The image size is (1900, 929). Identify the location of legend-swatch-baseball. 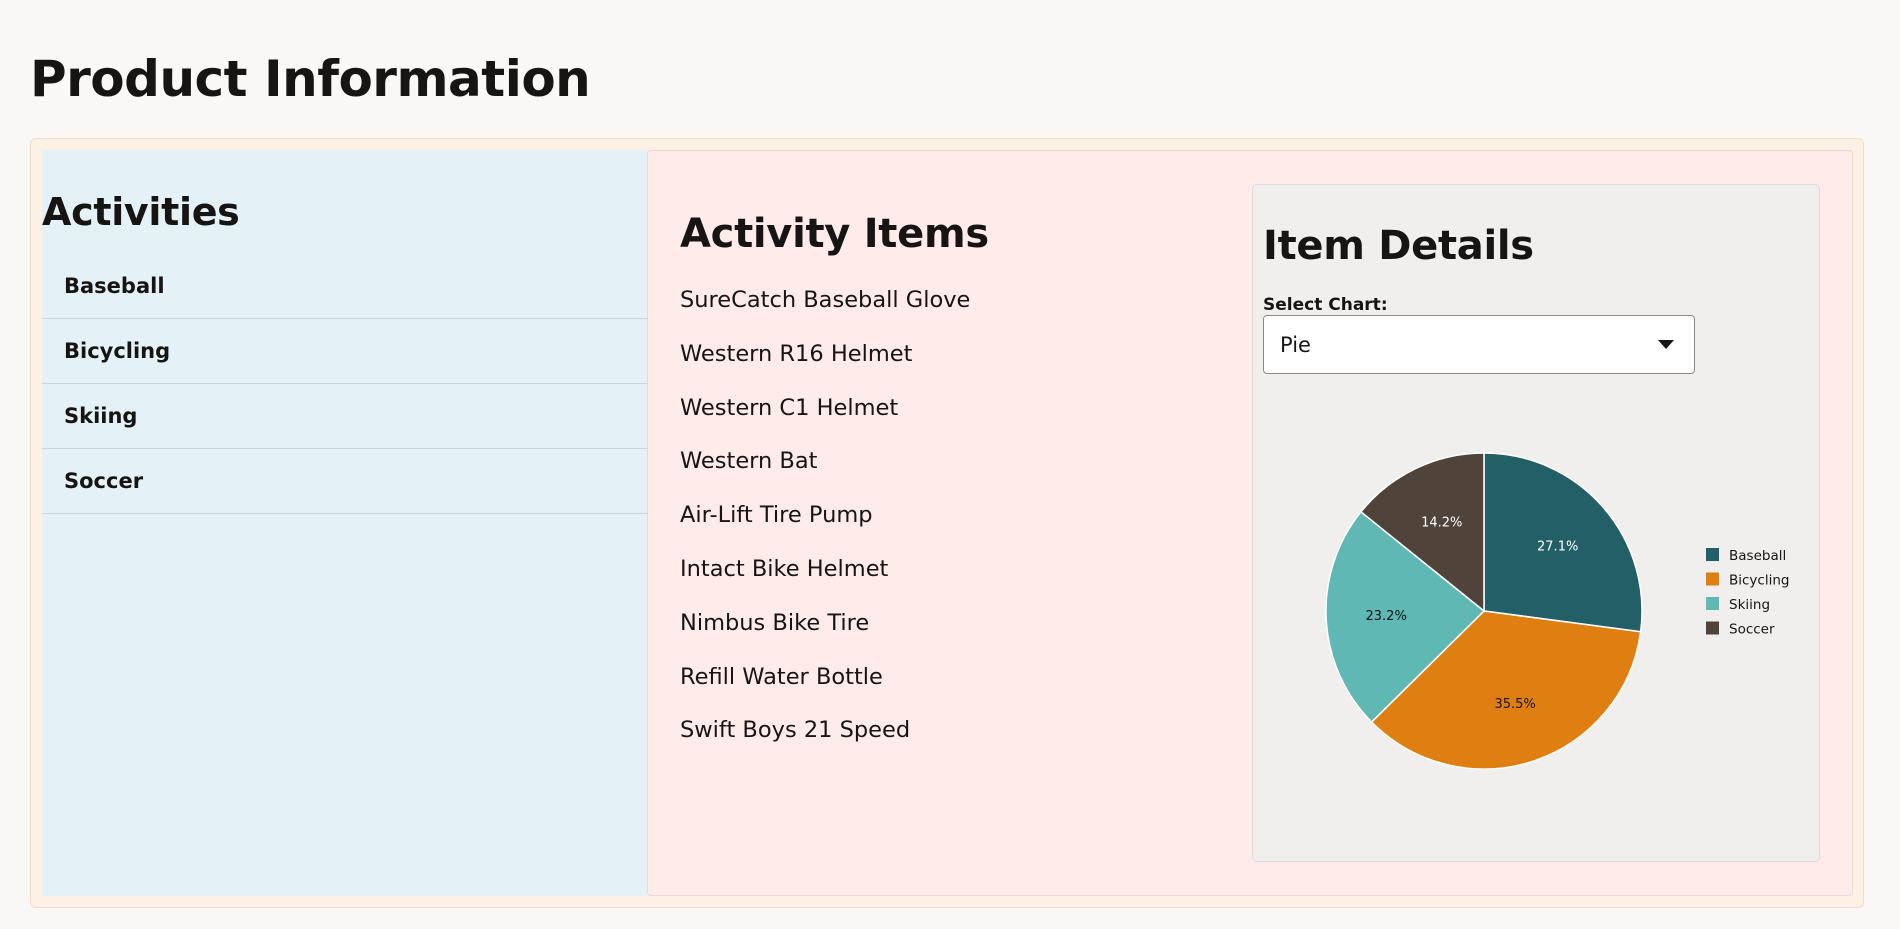
(1712, 554).